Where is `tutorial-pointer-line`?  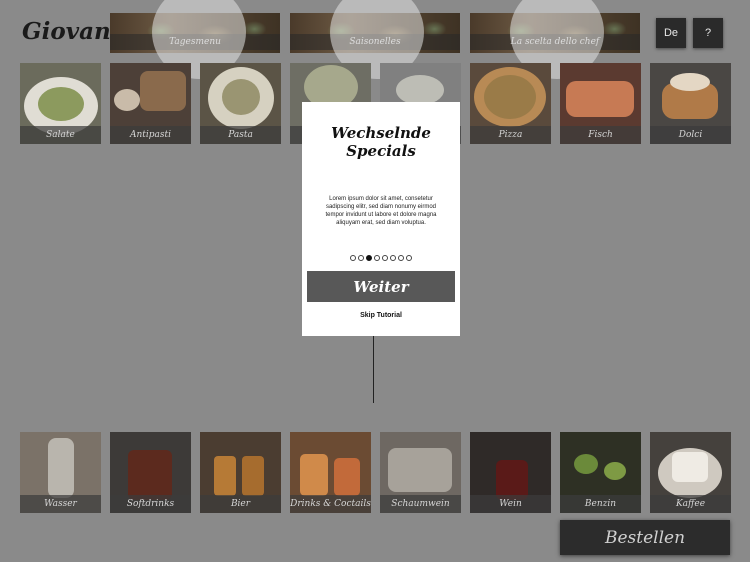
tutorial-pointer-line is located at coordinates (373, 369).